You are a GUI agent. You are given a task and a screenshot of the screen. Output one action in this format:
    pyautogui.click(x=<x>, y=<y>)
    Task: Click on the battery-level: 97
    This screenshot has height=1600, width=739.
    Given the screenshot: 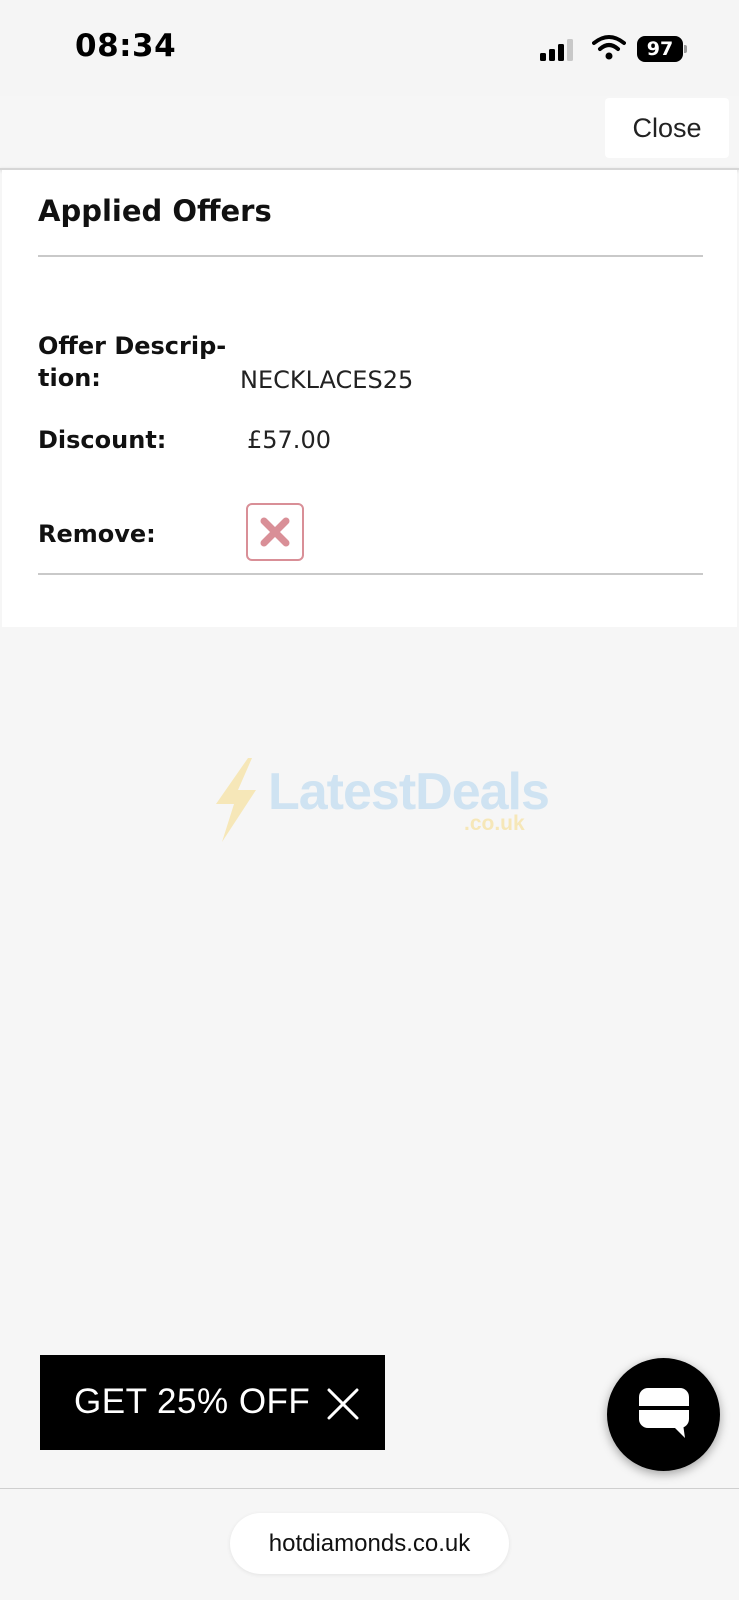 What is the action you would take?
    pyautogui.click(x=660, y=49)
    